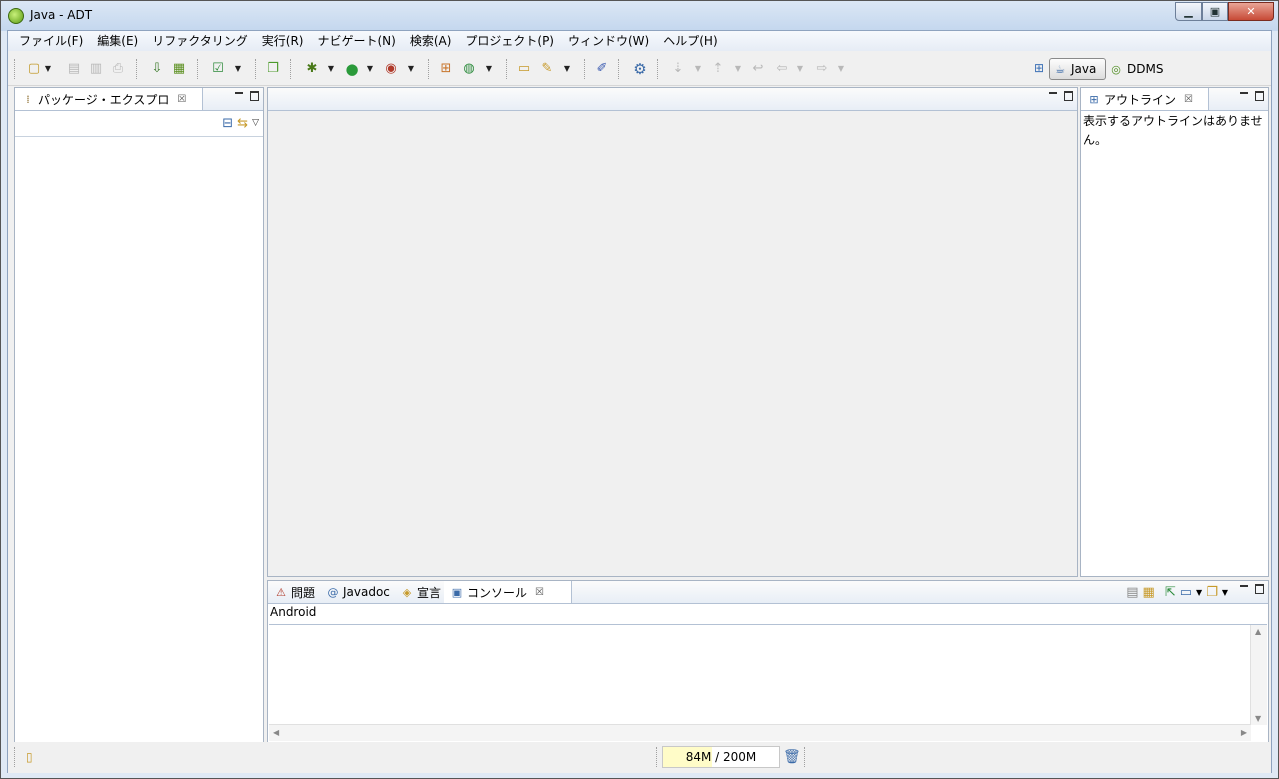 The image size is (1279, 779). I want to click on next-annotation-dropdown-icon: ▼, so click(698, 69).